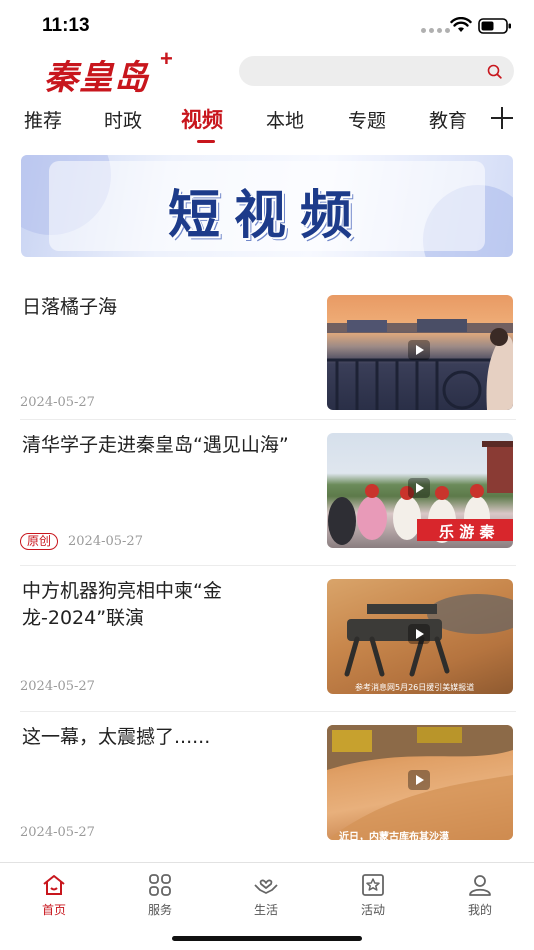  What do you see at coordinates (394, 836) in the screenshot?
I see `thumb-caption: 近日，内蒙古库布其沙漠` at bounding box center [394, 836].